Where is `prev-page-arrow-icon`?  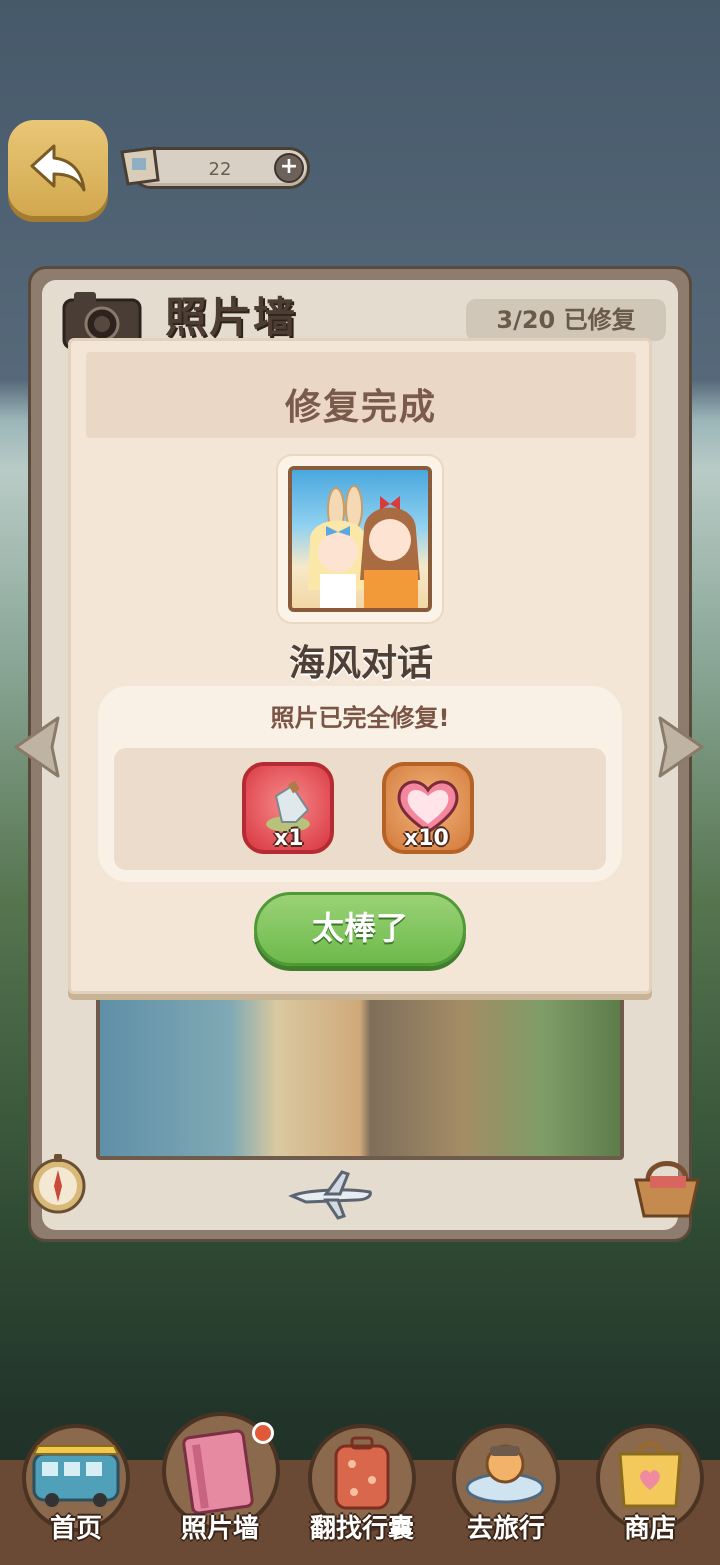 prev-page-arrow-icon is located at coordinates (38, 747).